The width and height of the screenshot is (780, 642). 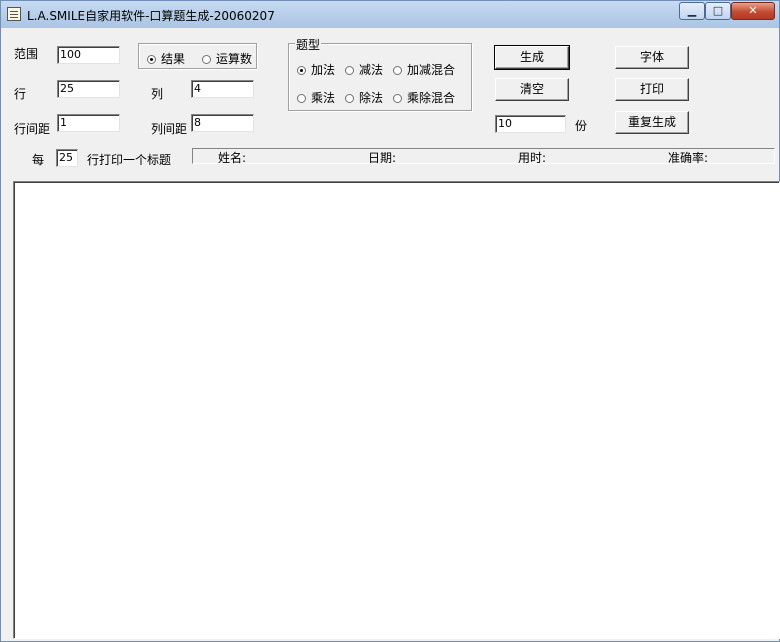 What do you see at coordinates (166, 58) in the screenshot?
I see `radio-result: 结果` at bounding box center [166, 58].